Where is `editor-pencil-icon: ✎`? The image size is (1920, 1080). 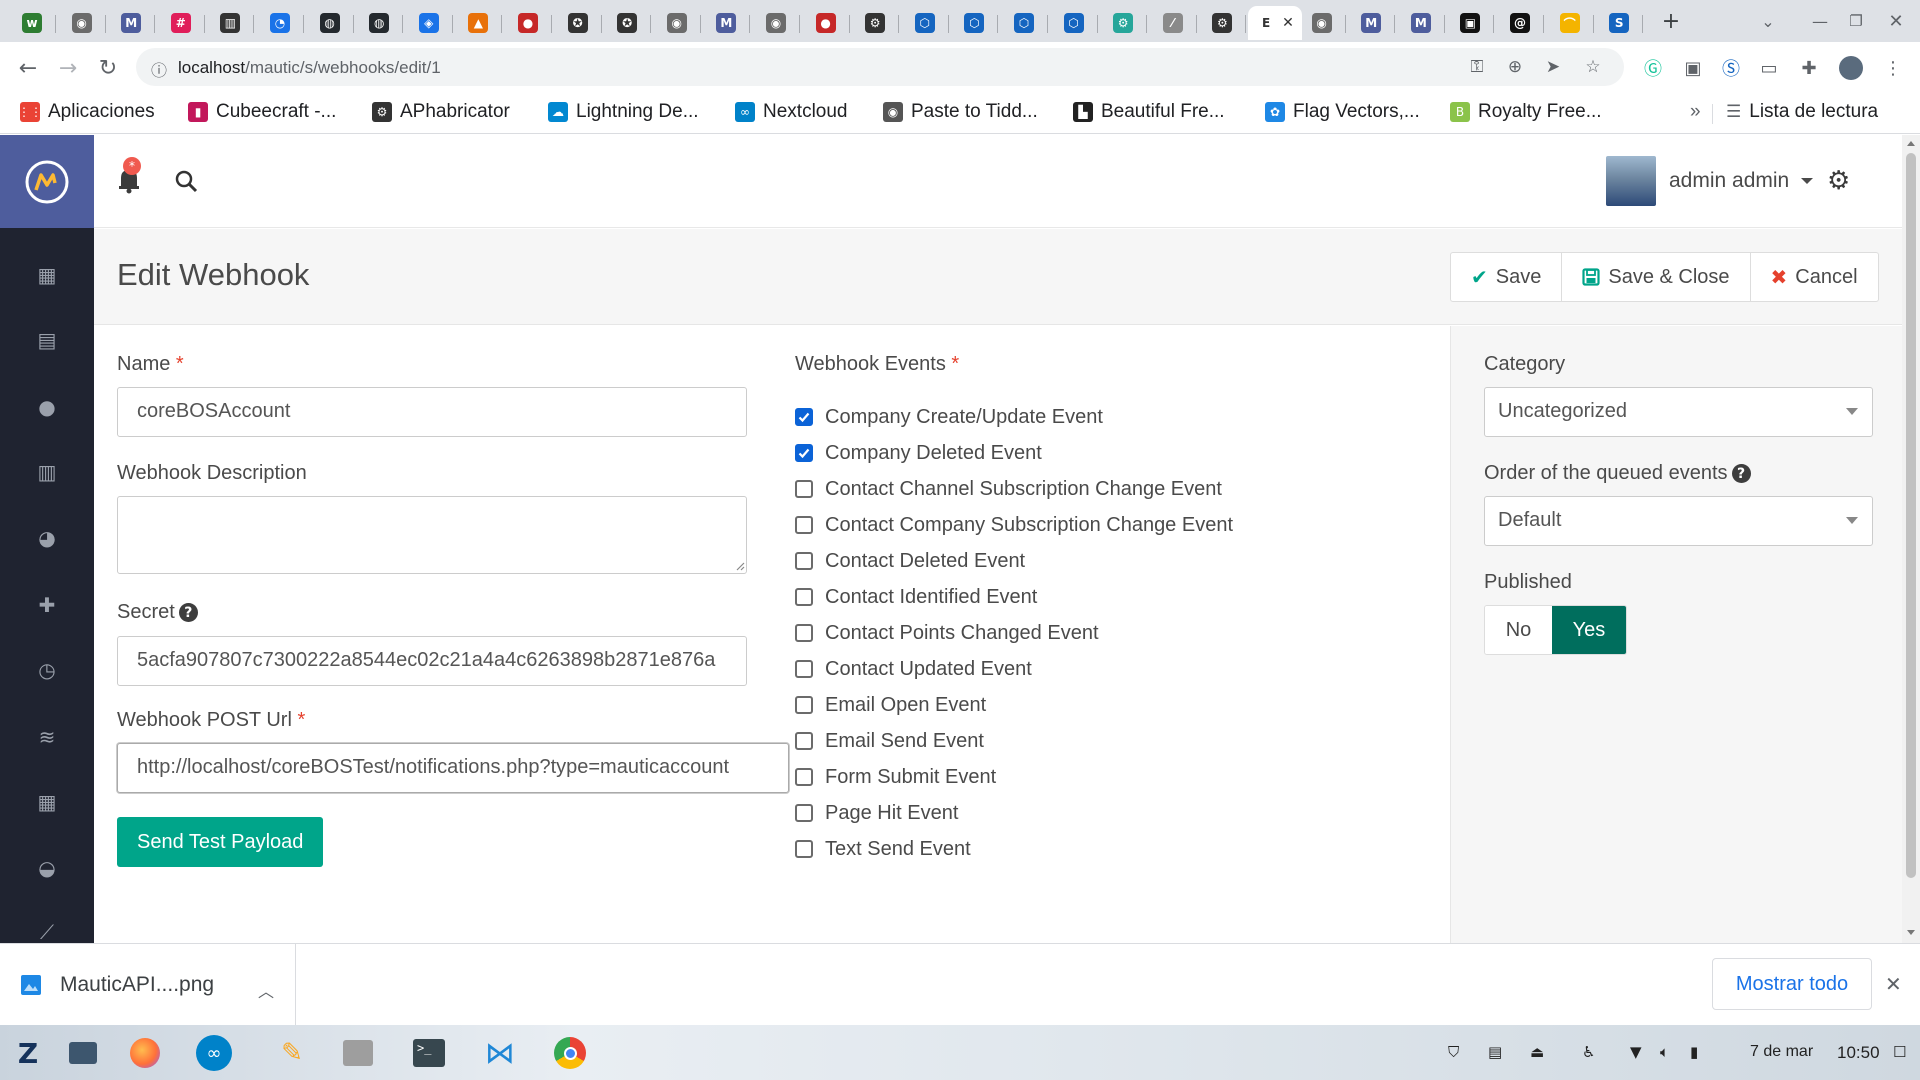 editor-pencil-icon: ✎ is located at coordinates (292, 1053).